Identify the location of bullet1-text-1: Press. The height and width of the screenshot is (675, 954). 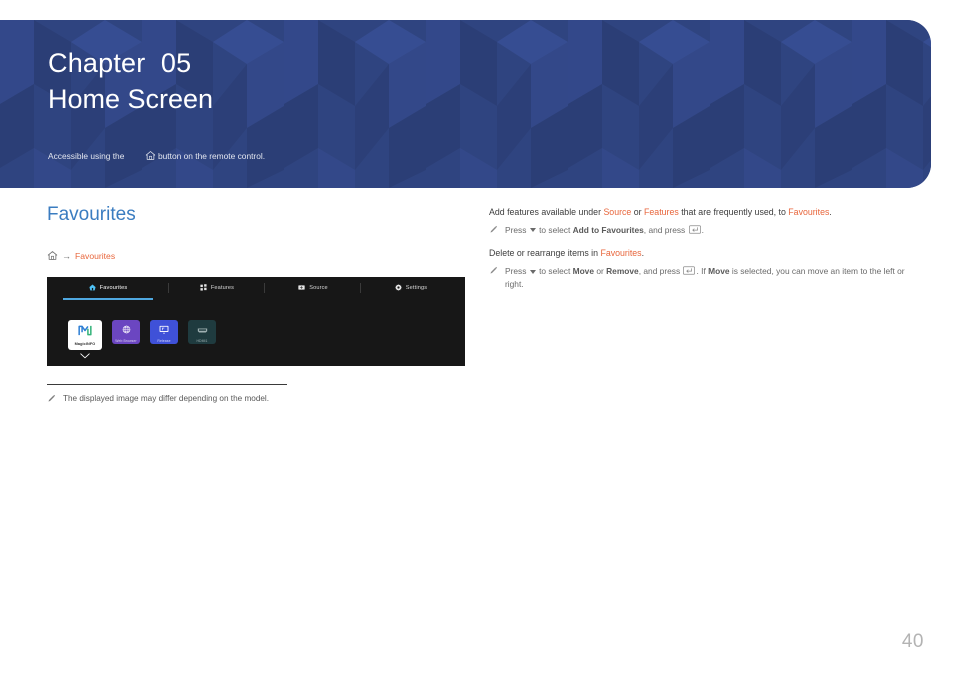
(517, 229).